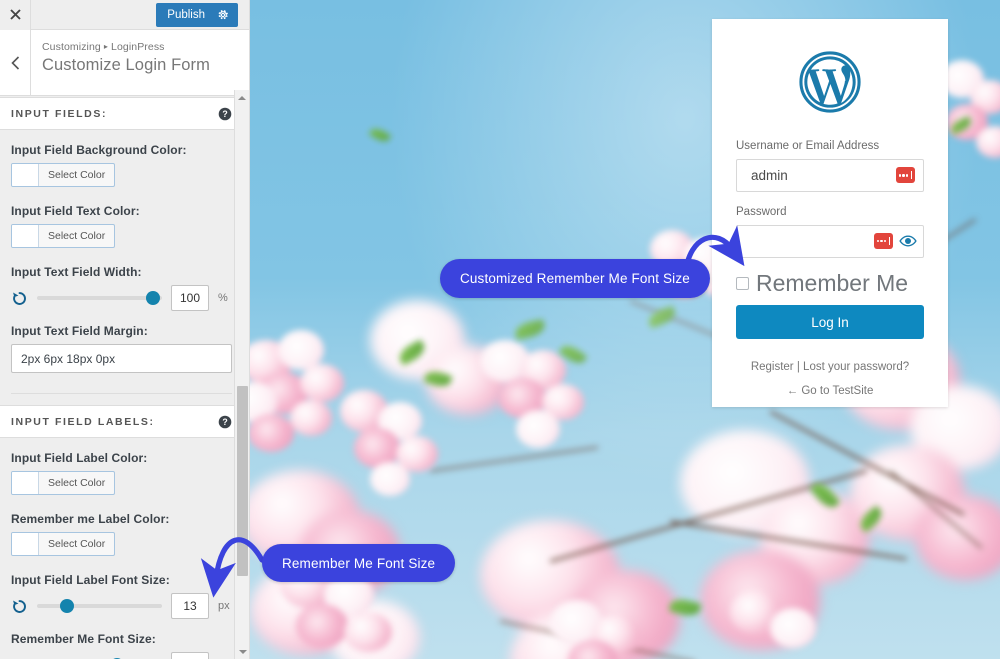 This screenshot has height=659, width=1000. What do you see at coordinates (83, 421) in the screenshot?
I see `section-title: INPUT FIELD LABELS:` at bounding box center [83, 421].